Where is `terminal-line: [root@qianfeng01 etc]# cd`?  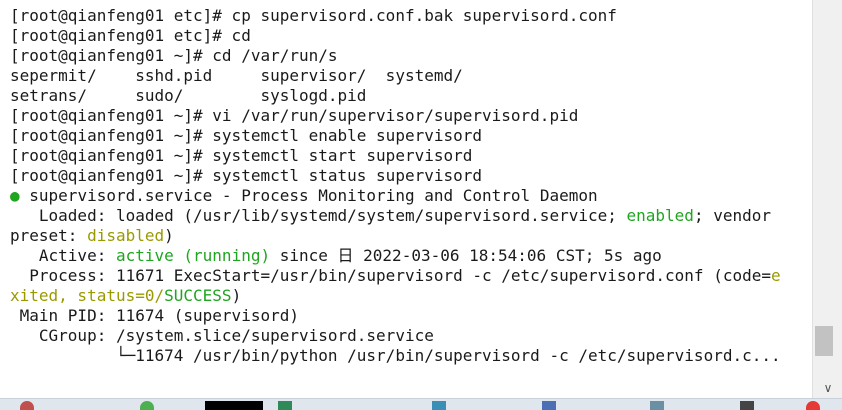 terminal-line: [root@qianfeng01 etc]# cd is located at coordinates (130, 35).